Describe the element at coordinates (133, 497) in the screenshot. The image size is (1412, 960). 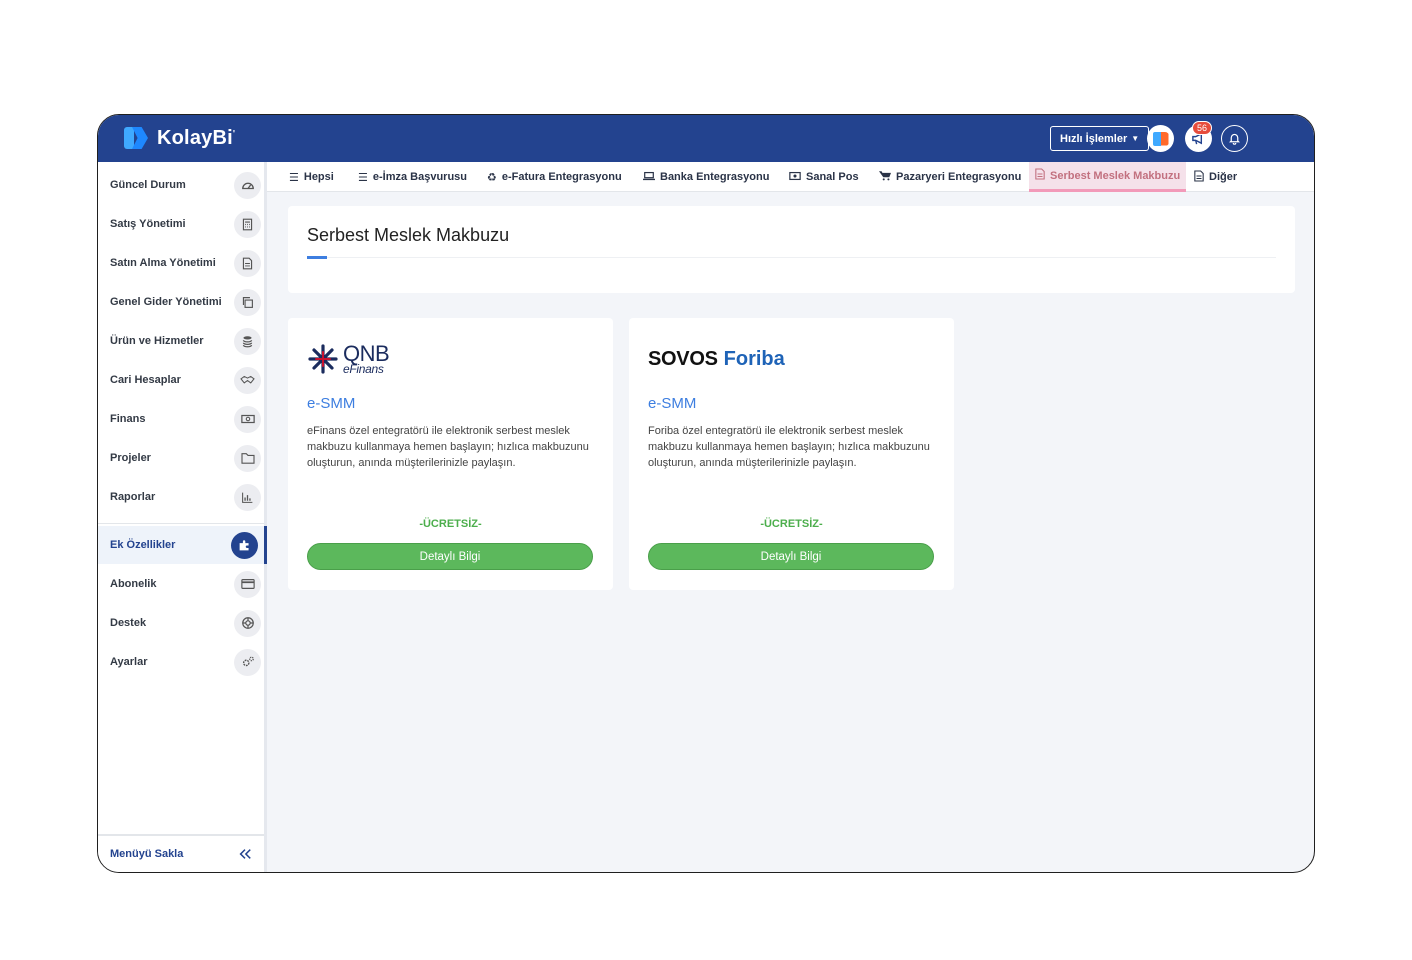
I see `sidebar-item-label: Raporlar` at that location.